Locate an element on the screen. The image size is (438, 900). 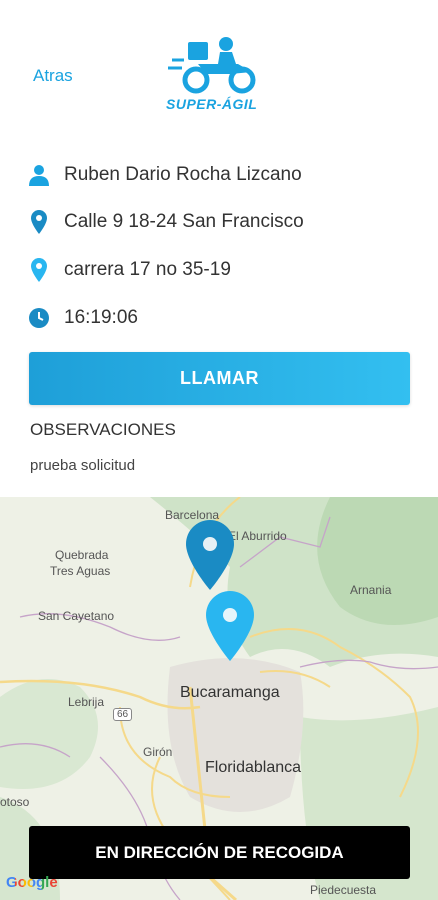
customer-name-row: Ruben Dario Rocha Lizcano is located at coordinates (165, 175).